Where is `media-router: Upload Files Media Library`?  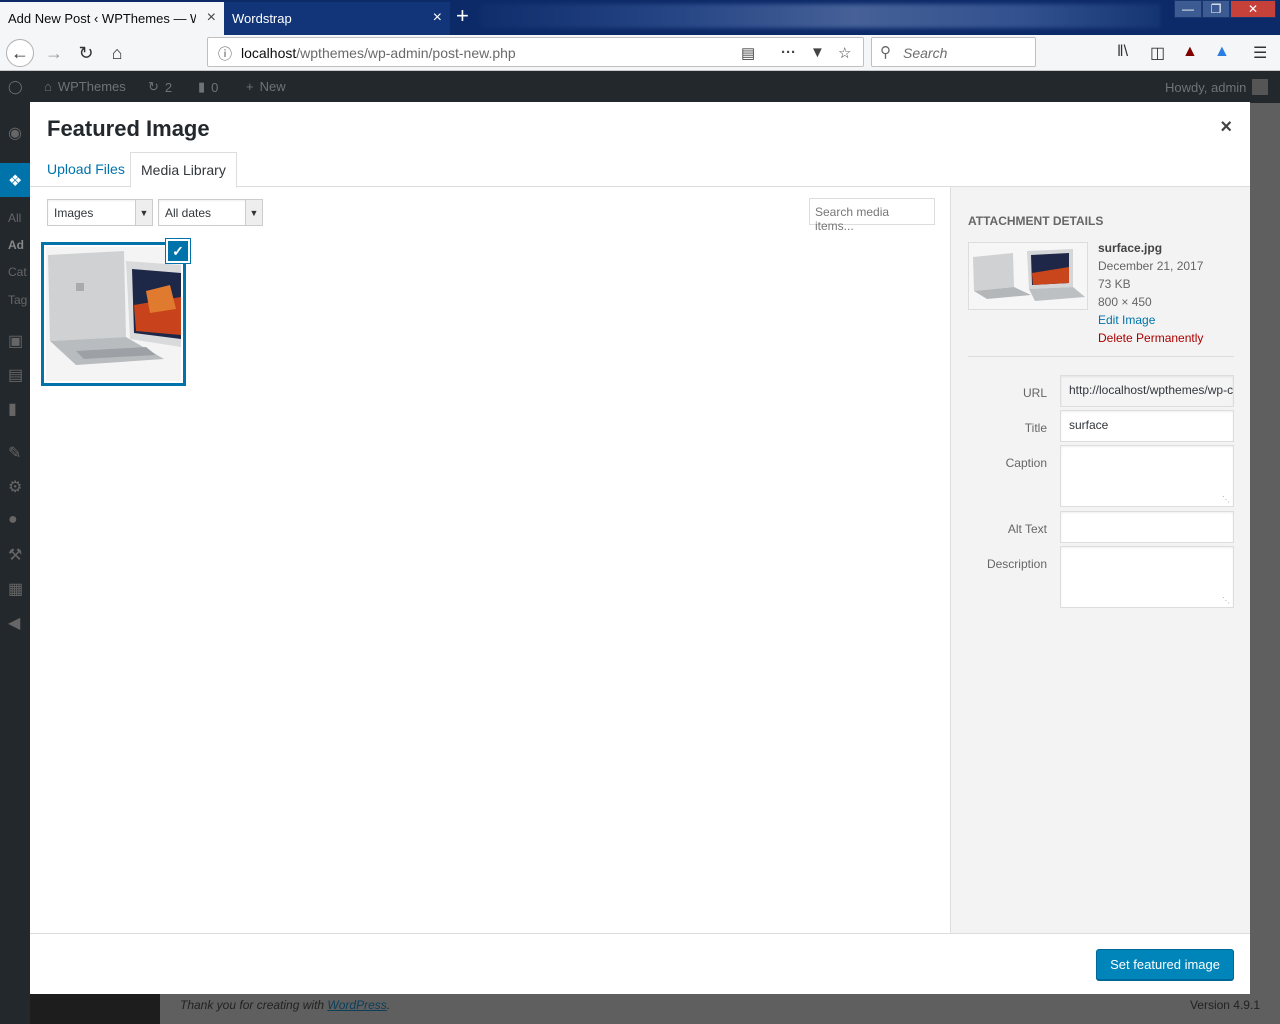
media-router: Upload Files Media Library is located at coordinates (640, 169).